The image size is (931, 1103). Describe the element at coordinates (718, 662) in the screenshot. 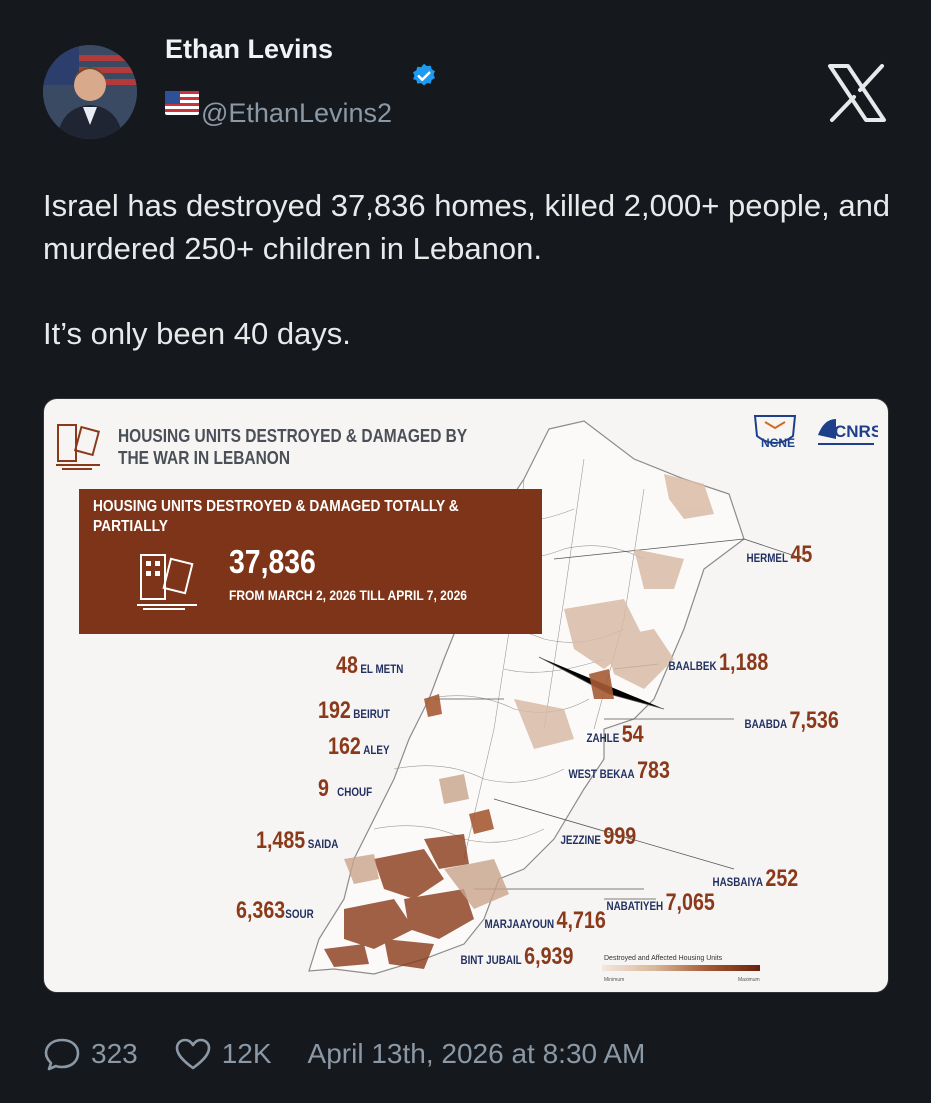

I see `district-label: BAALBEK 1,188` at that location.